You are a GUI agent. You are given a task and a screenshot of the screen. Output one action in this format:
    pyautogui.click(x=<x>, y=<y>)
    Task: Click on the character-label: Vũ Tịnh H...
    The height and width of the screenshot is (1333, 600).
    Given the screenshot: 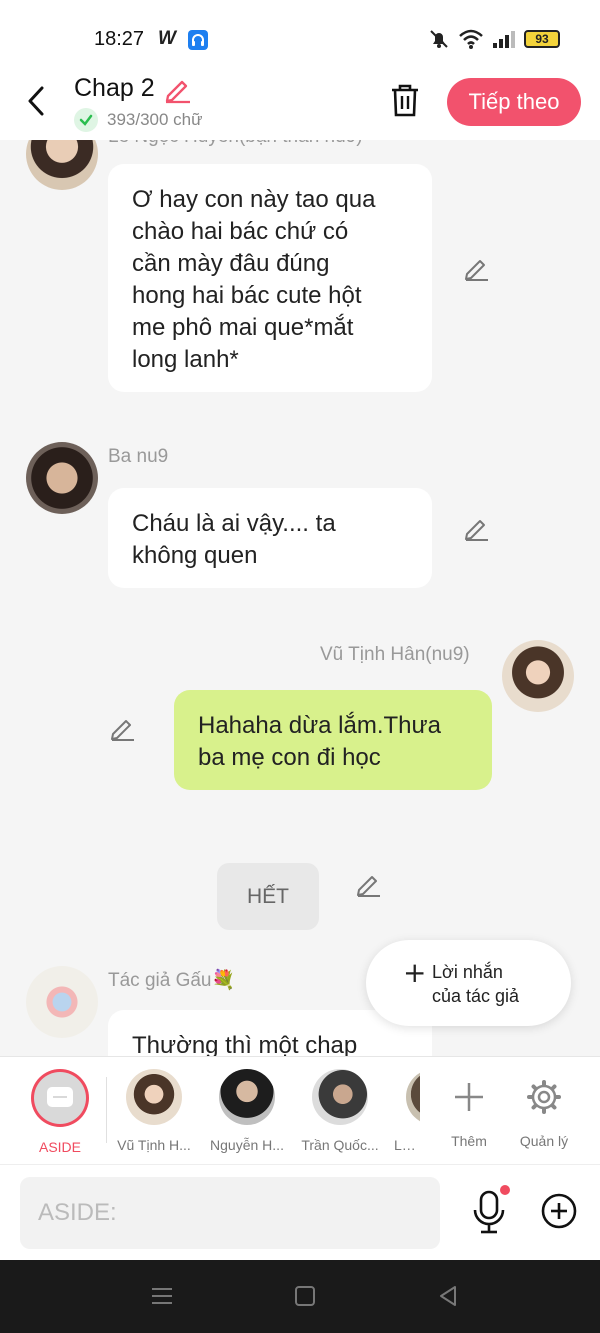 What is the action you would take?
    pyautogui.click(x=154, y=1145)
    